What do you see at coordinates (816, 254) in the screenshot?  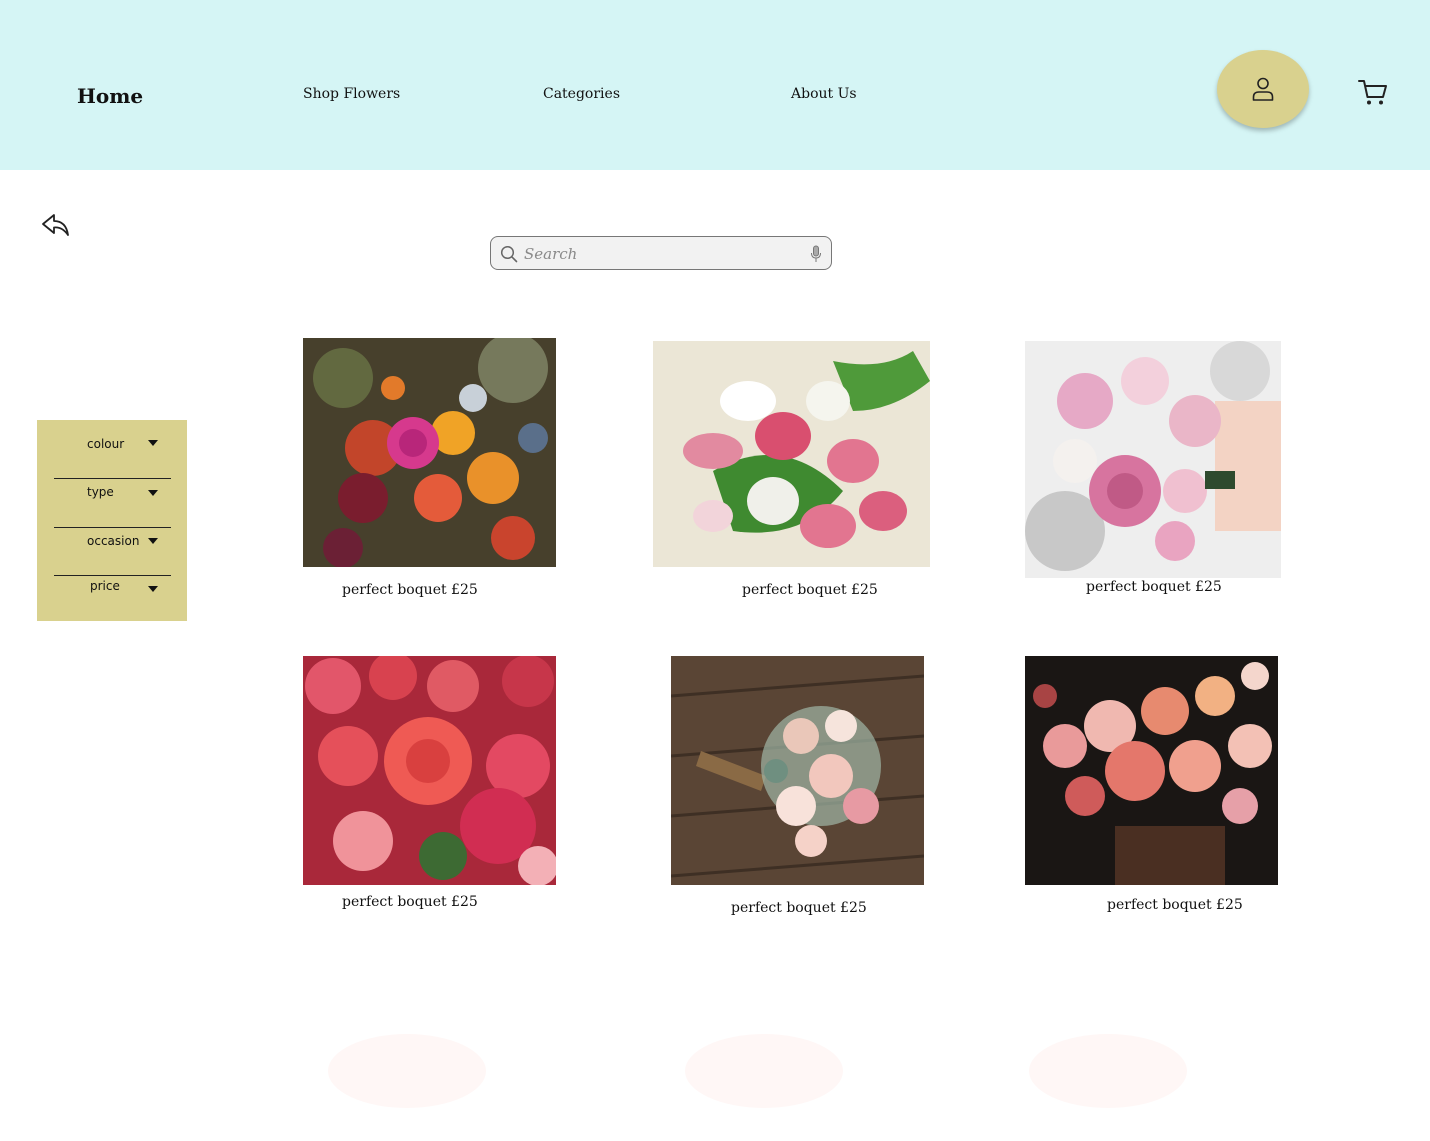 I see `microphone-icon` at bounding box center [816, 254].